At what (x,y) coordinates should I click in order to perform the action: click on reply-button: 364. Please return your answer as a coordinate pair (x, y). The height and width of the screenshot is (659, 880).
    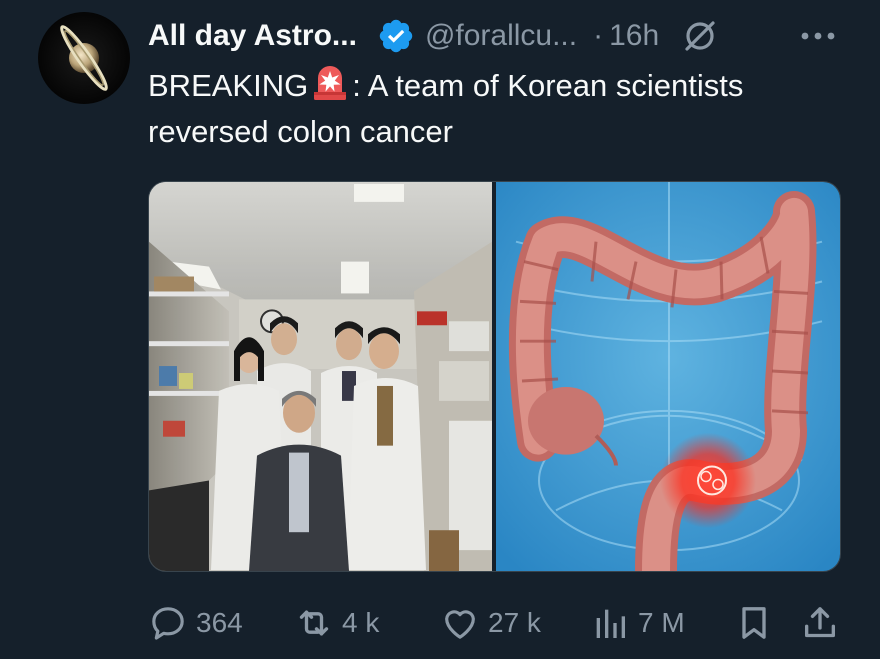
    Looking at the image, I should click on (195, 623).